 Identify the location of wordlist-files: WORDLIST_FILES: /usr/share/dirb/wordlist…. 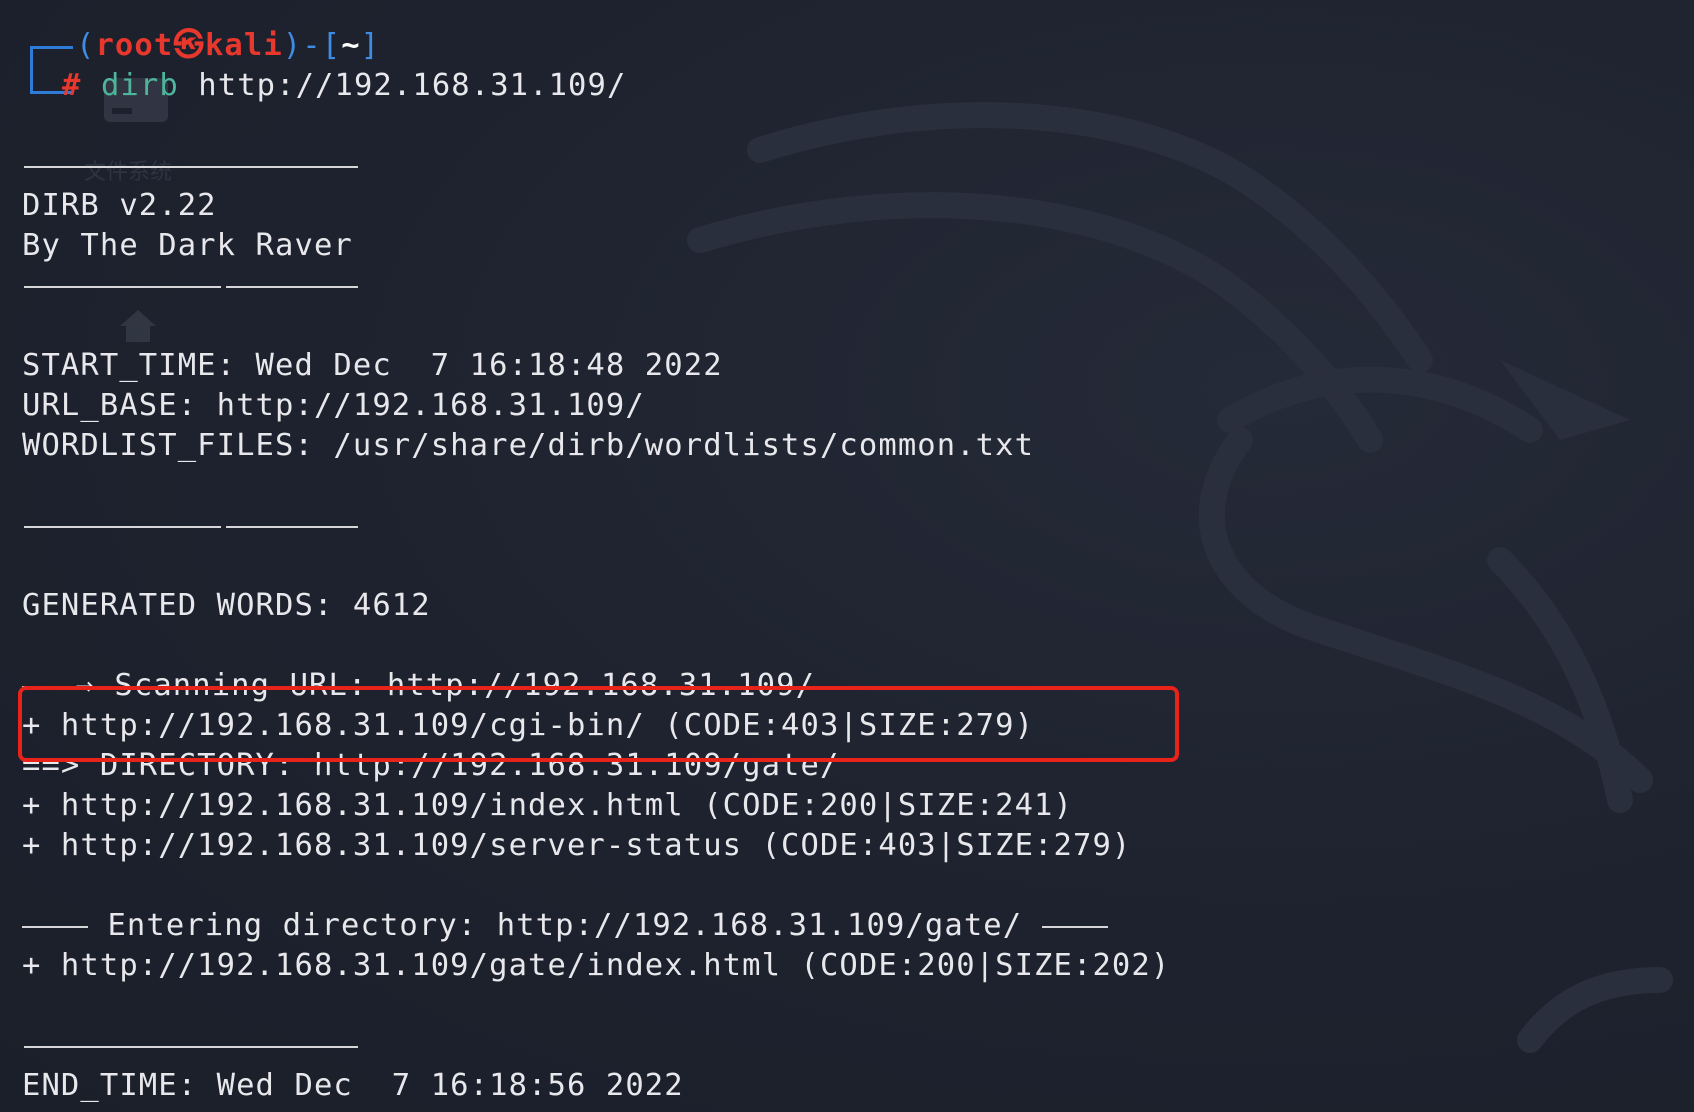
(528, 445).